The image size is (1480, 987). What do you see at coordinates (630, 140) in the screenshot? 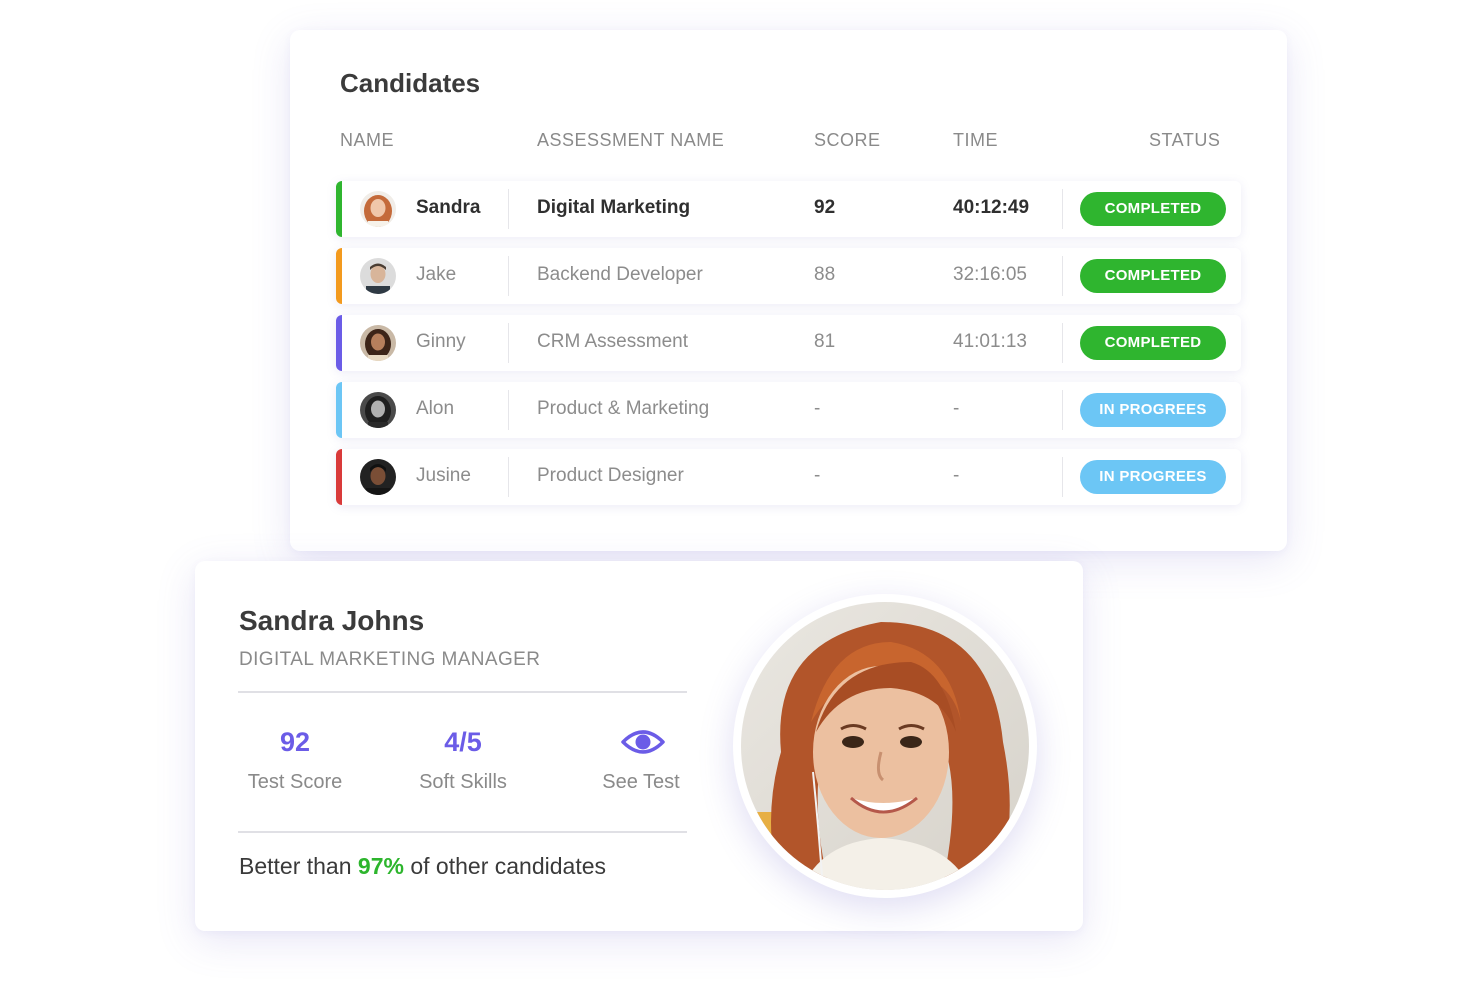
I see `column-header-assessment: ASSESSMENT NAME` at bounding box center [630, 140].